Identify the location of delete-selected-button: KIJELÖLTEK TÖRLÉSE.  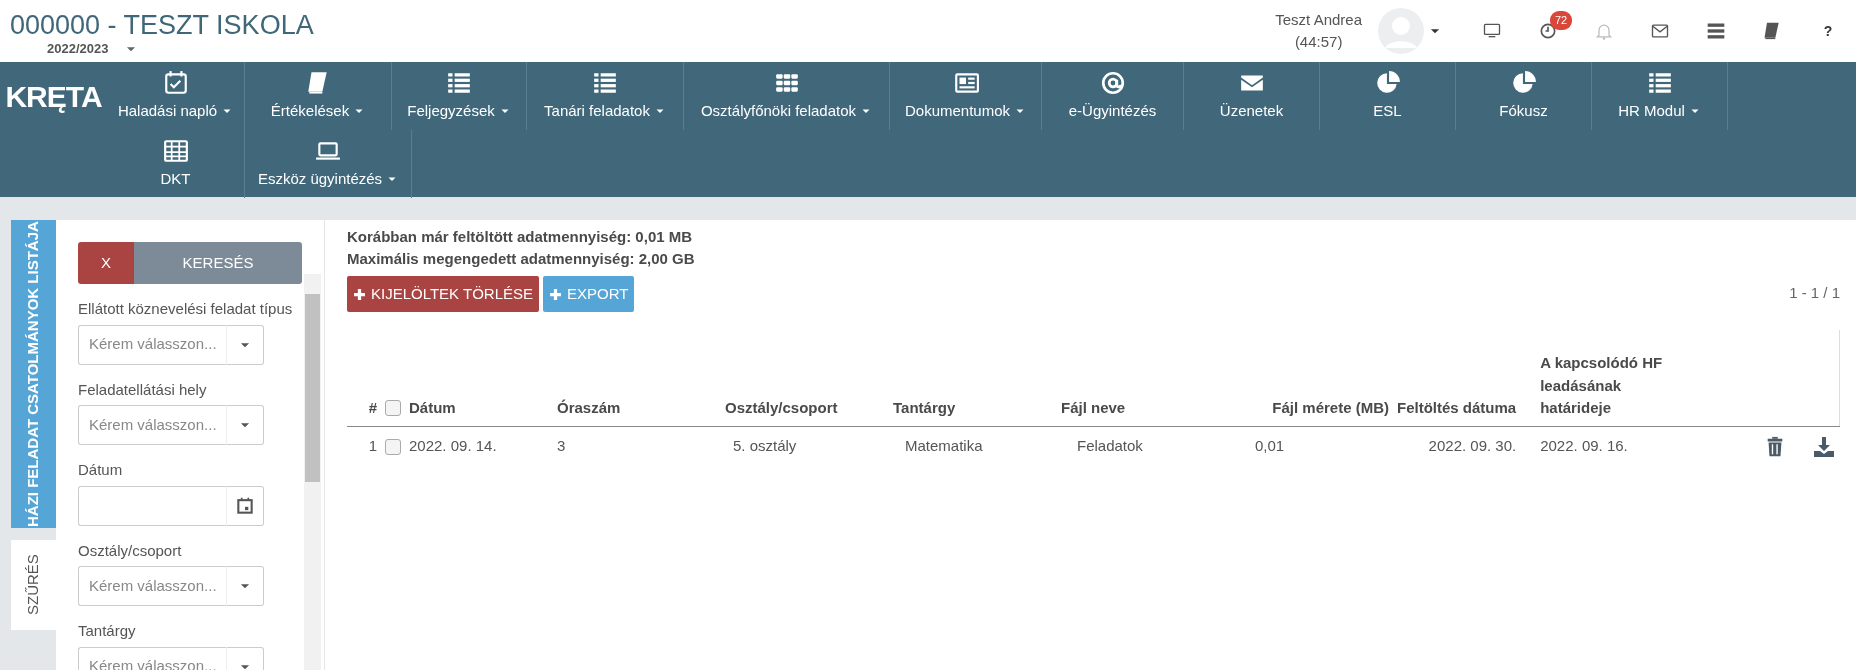
(443, 294).